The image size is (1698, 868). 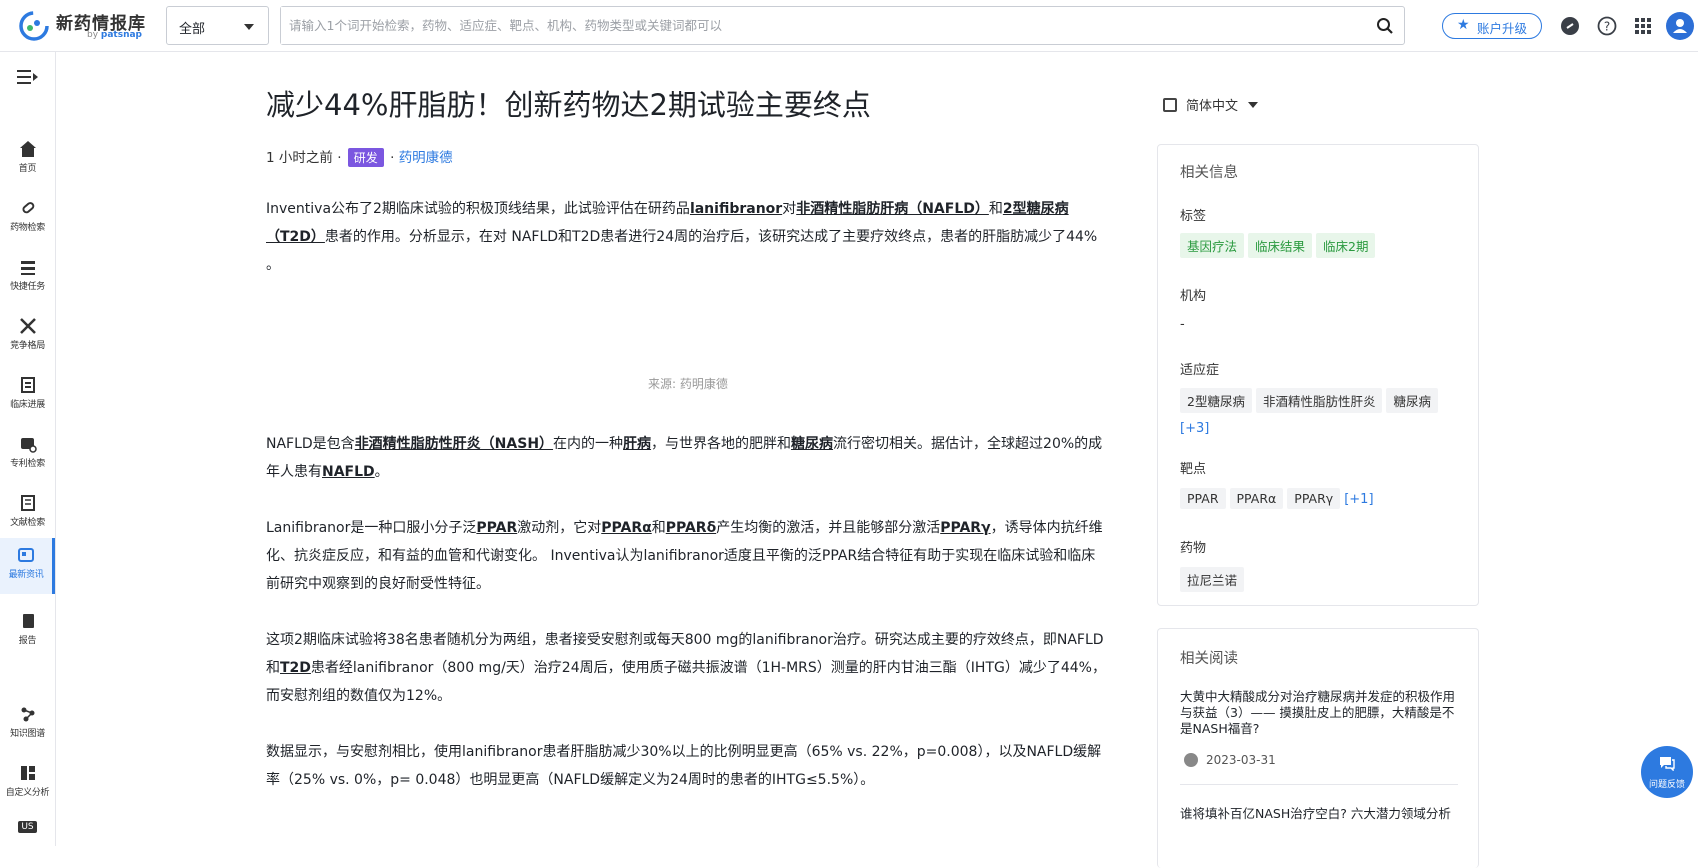 What do you see at coordinates (1191, 760) in the screenshot?
I see `clock-icon` at bounding box center [1191, 760].